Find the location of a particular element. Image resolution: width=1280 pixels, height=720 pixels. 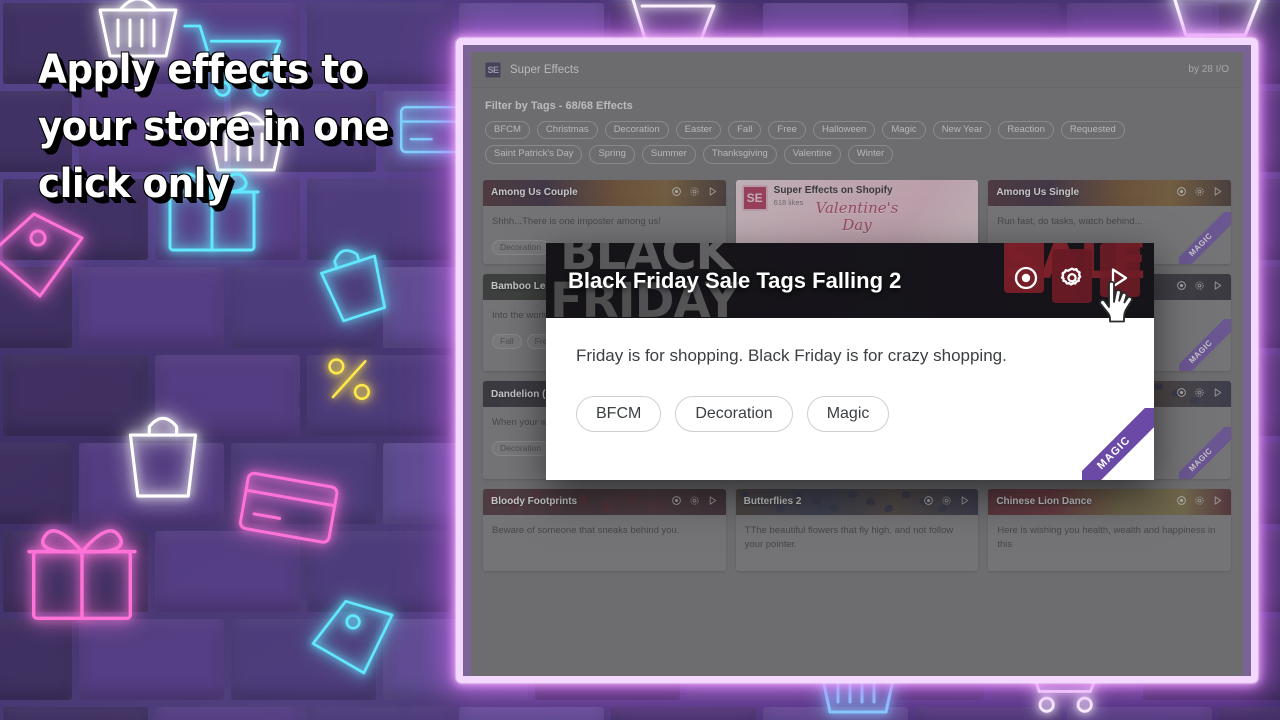

filter-tag-easter: Easter is located at coordinates (698, 130).